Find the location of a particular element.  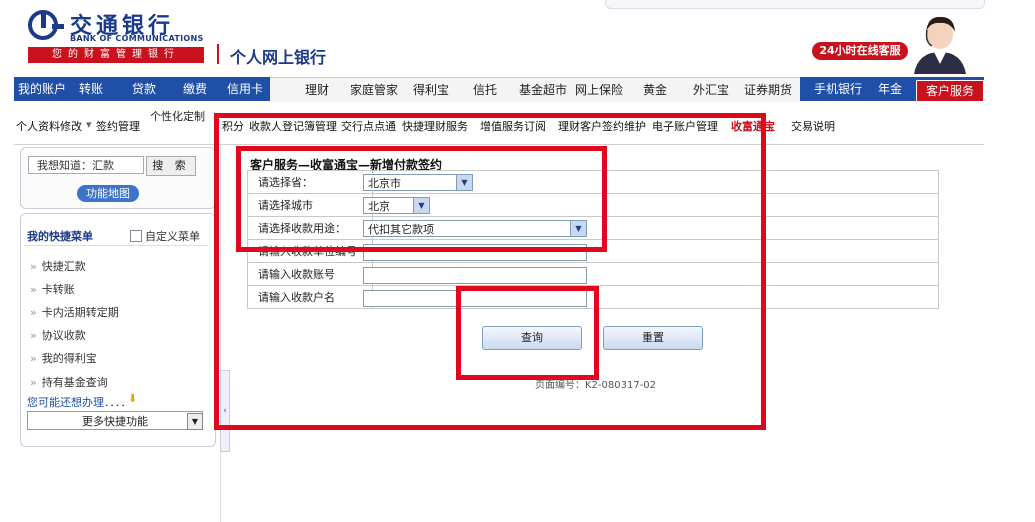

quick-item-delibao: 我的得利宝 is located at coordinates (63, 358).